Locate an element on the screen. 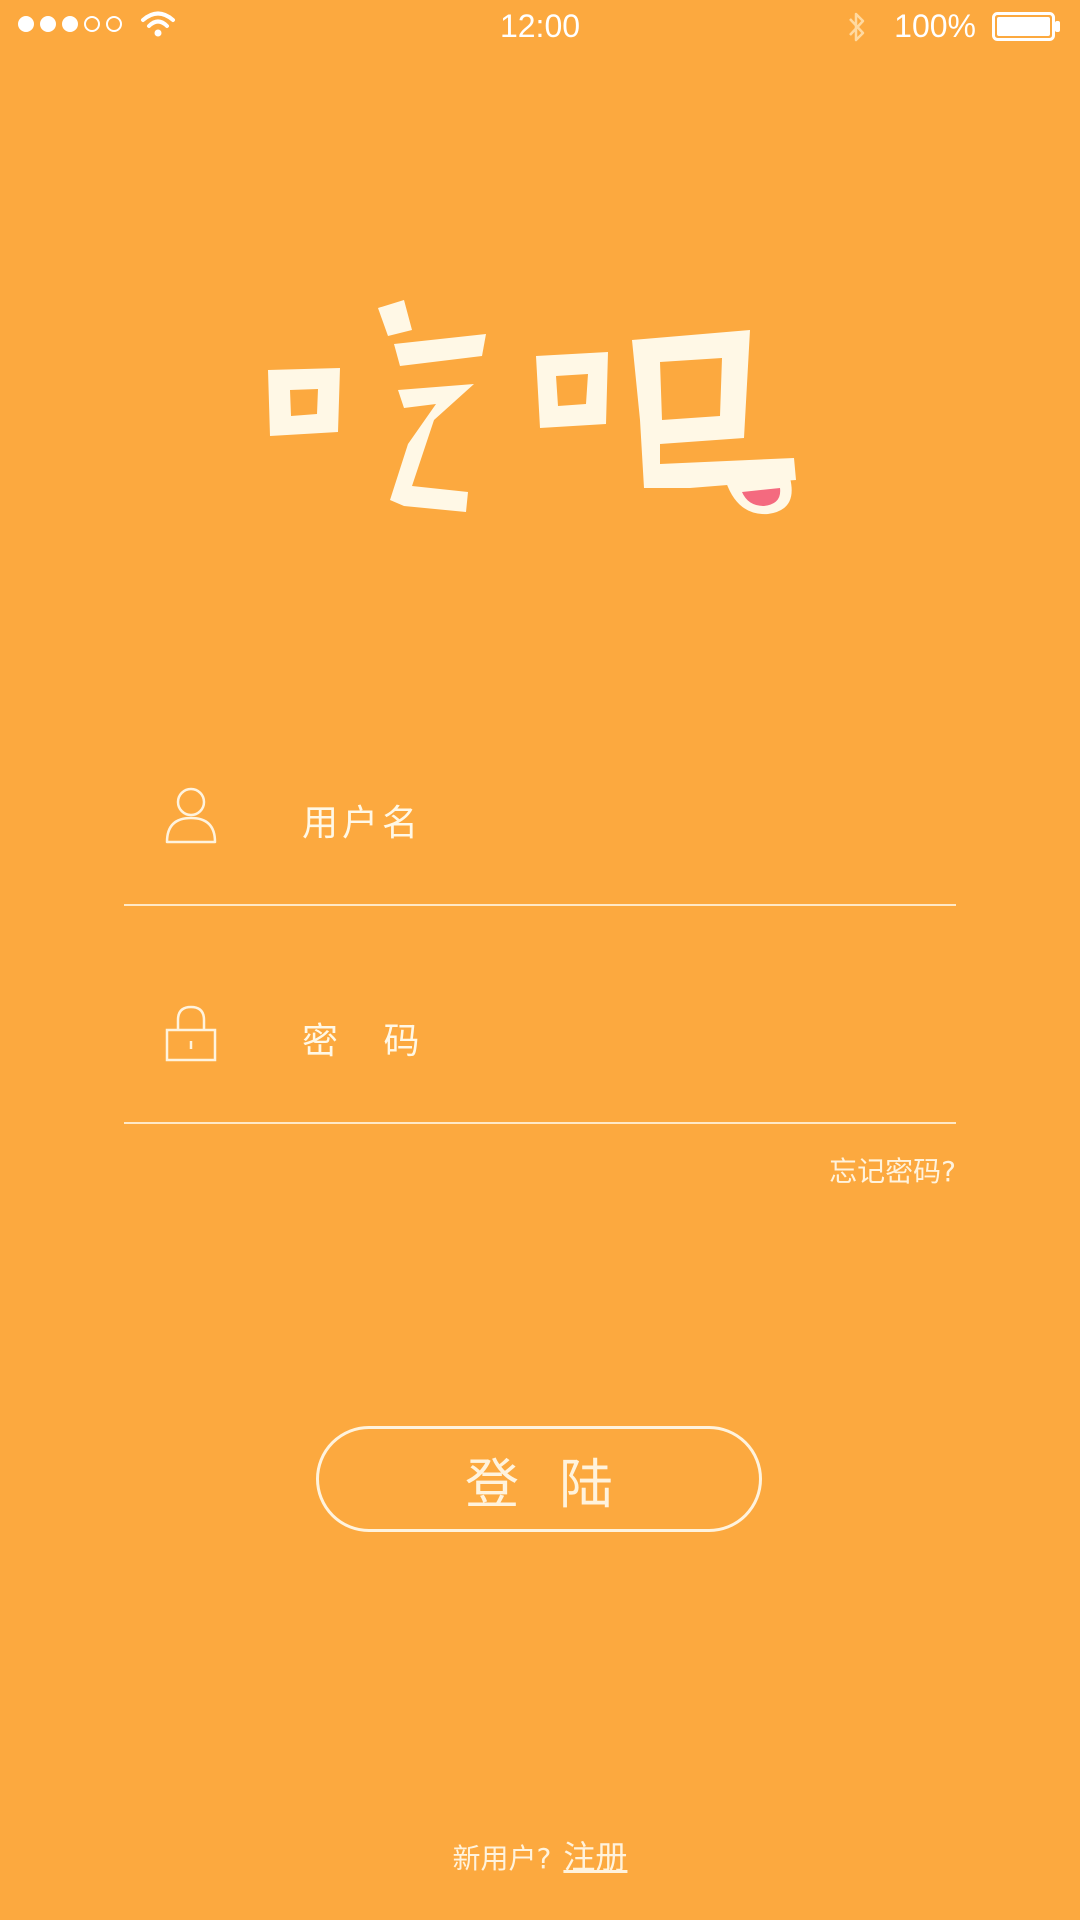  password-underline is located at coordinates (540, 1123).